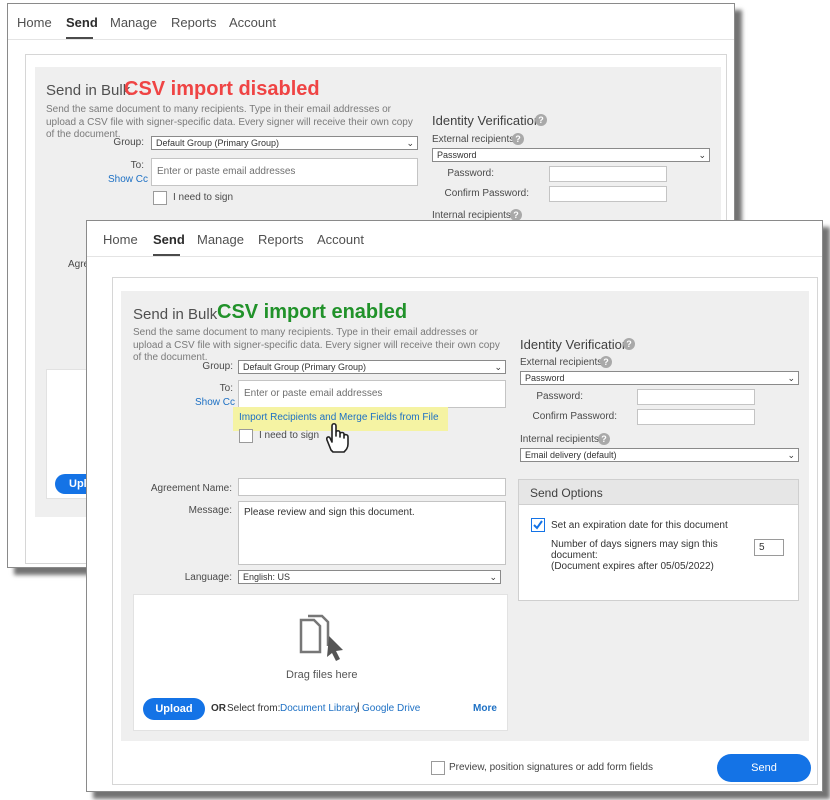 The image size is (830, 800). Describe the element at coordinates (574, 555) in the screenshot. I see `days-label-line2: document:` at that location.